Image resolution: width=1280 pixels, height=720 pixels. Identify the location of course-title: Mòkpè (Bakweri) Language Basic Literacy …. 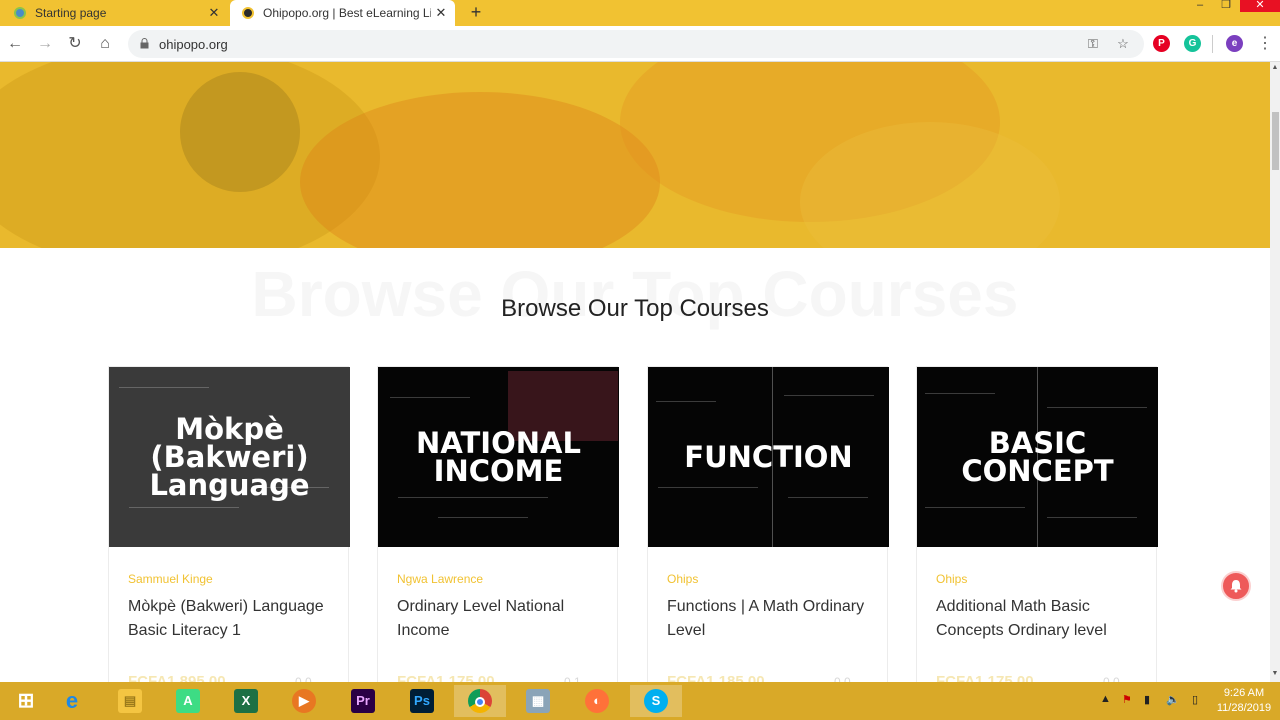
(230, 619).